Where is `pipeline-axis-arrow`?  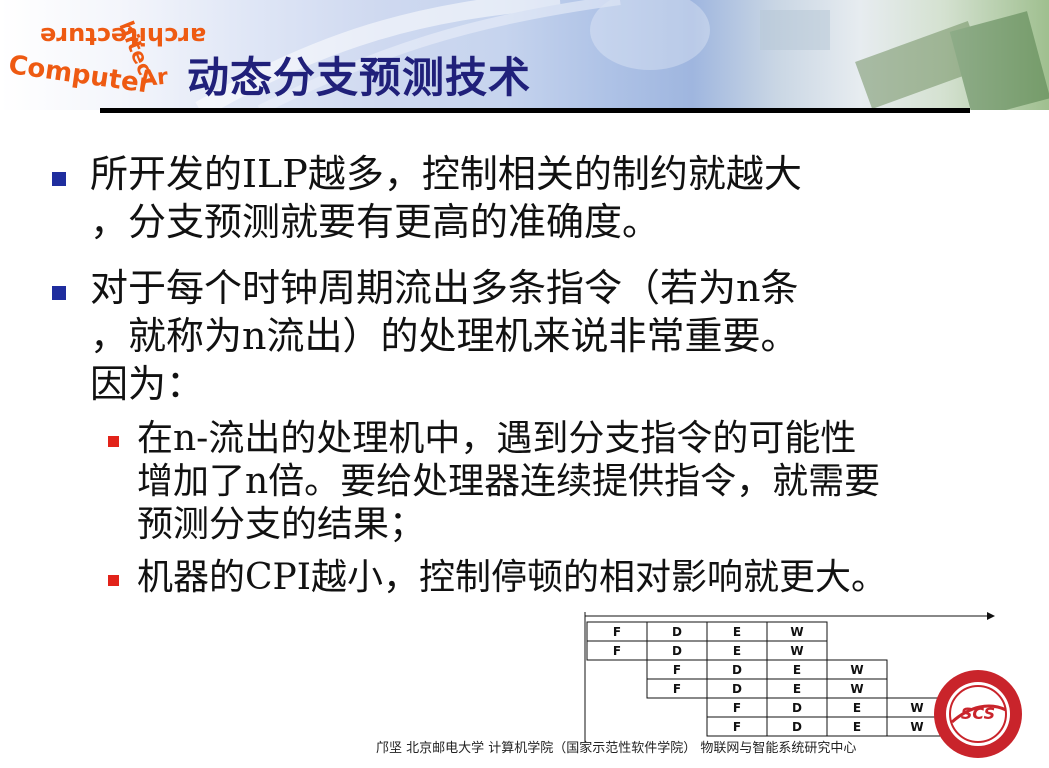 pipeline-axis-arrow is located at coordinates (991, 616).